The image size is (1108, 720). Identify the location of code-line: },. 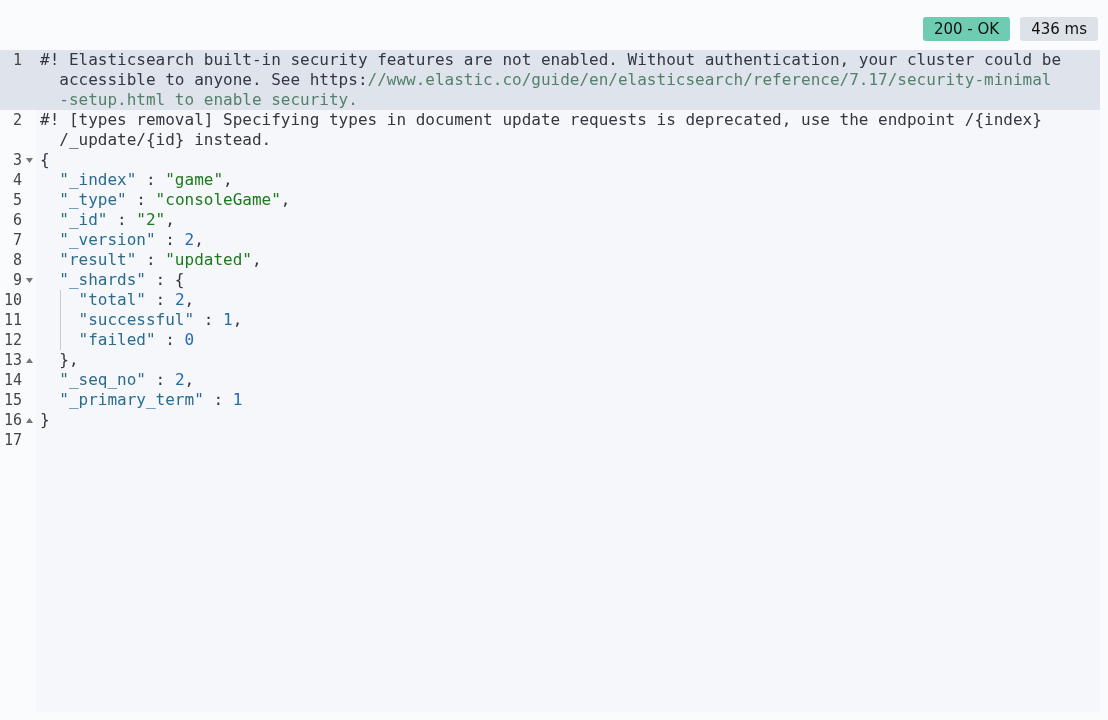
(69, 360).